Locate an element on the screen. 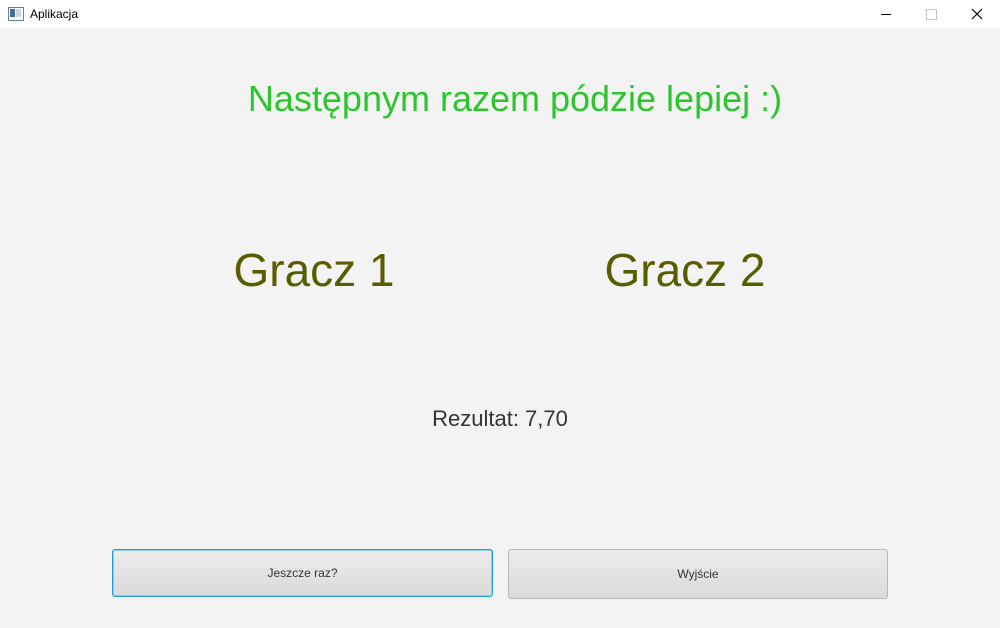 The height and width of the screenshot is (628, 1000). play-again-button: Jeszcze raz? is located at coordinates (302, 573).